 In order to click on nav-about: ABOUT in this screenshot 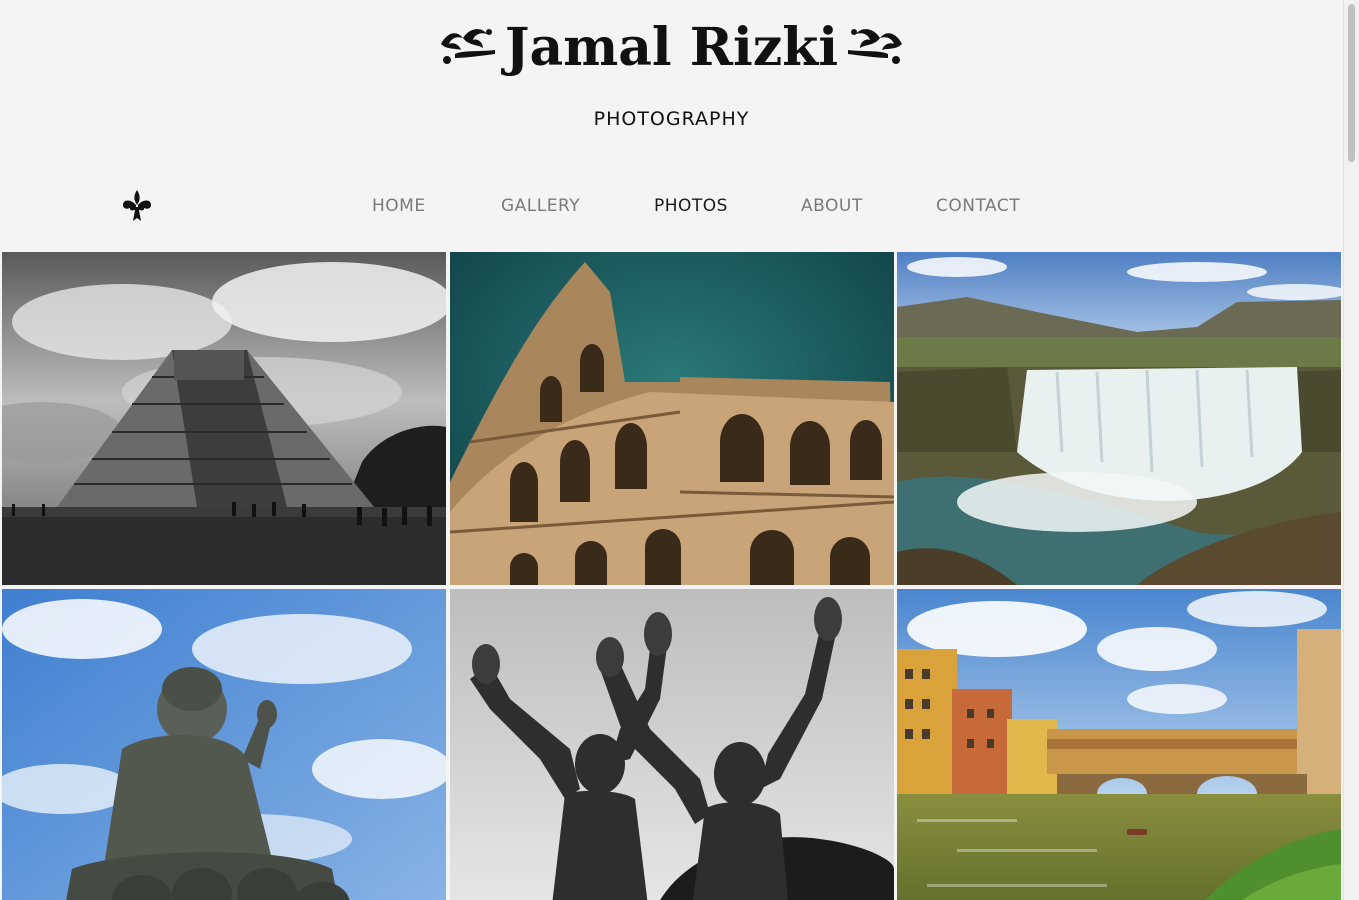, I will do `click(832, 206)`.